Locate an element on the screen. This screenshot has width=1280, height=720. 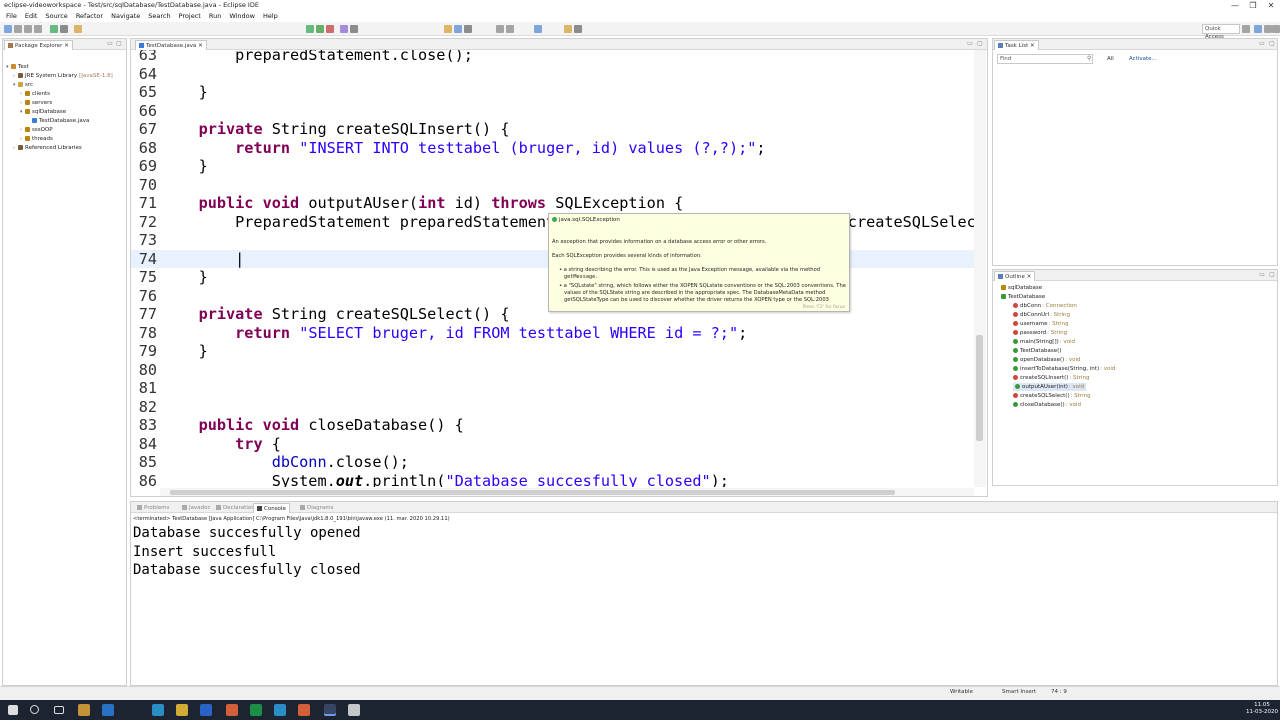
code-line: 67 private String createSQLInsert() { is located at coordinates (553, 129).